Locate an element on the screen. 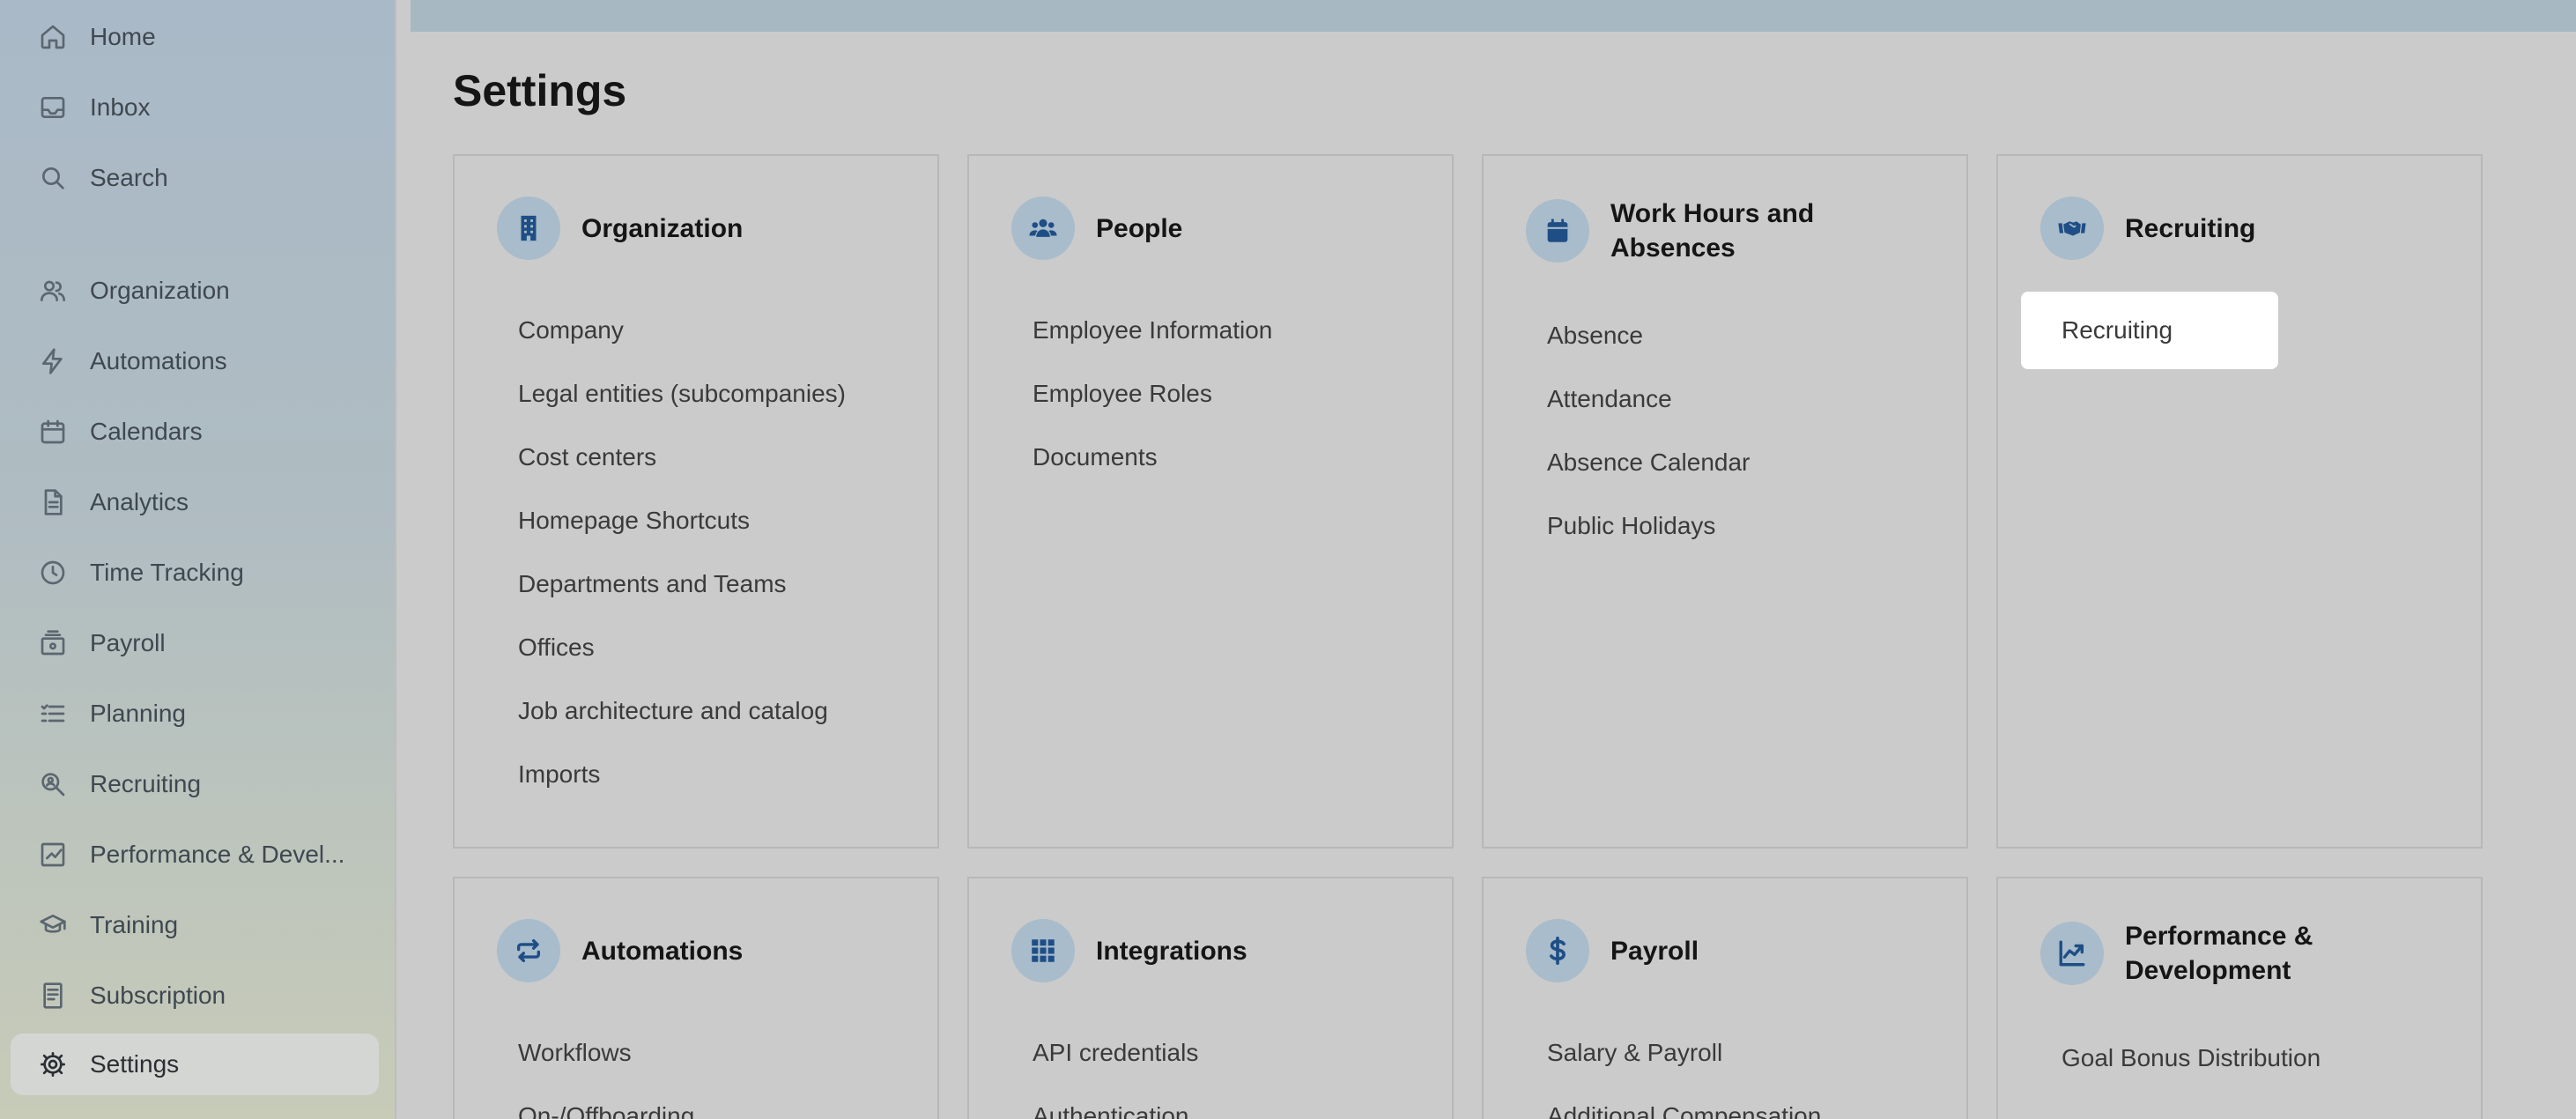 The width and height of the screenshot is (2576, 1119). page-title: Settings is located at coordinates (540, 90).